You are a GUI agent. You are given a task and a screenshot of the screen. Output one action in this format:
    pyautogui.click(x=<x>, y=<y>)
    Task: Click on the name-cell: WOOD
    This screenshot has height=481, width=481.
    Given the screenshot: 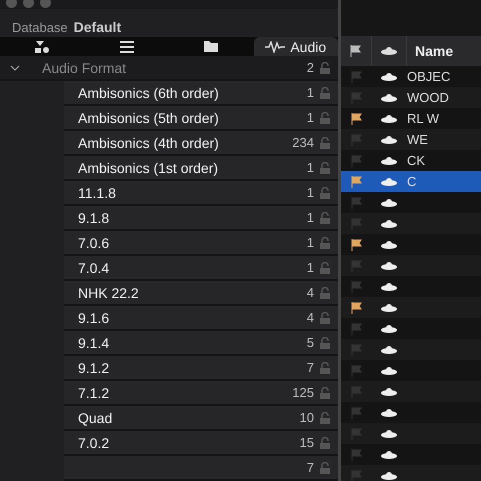 What is the action you would take?
    pyautogui.click(x=428, y=97)
    